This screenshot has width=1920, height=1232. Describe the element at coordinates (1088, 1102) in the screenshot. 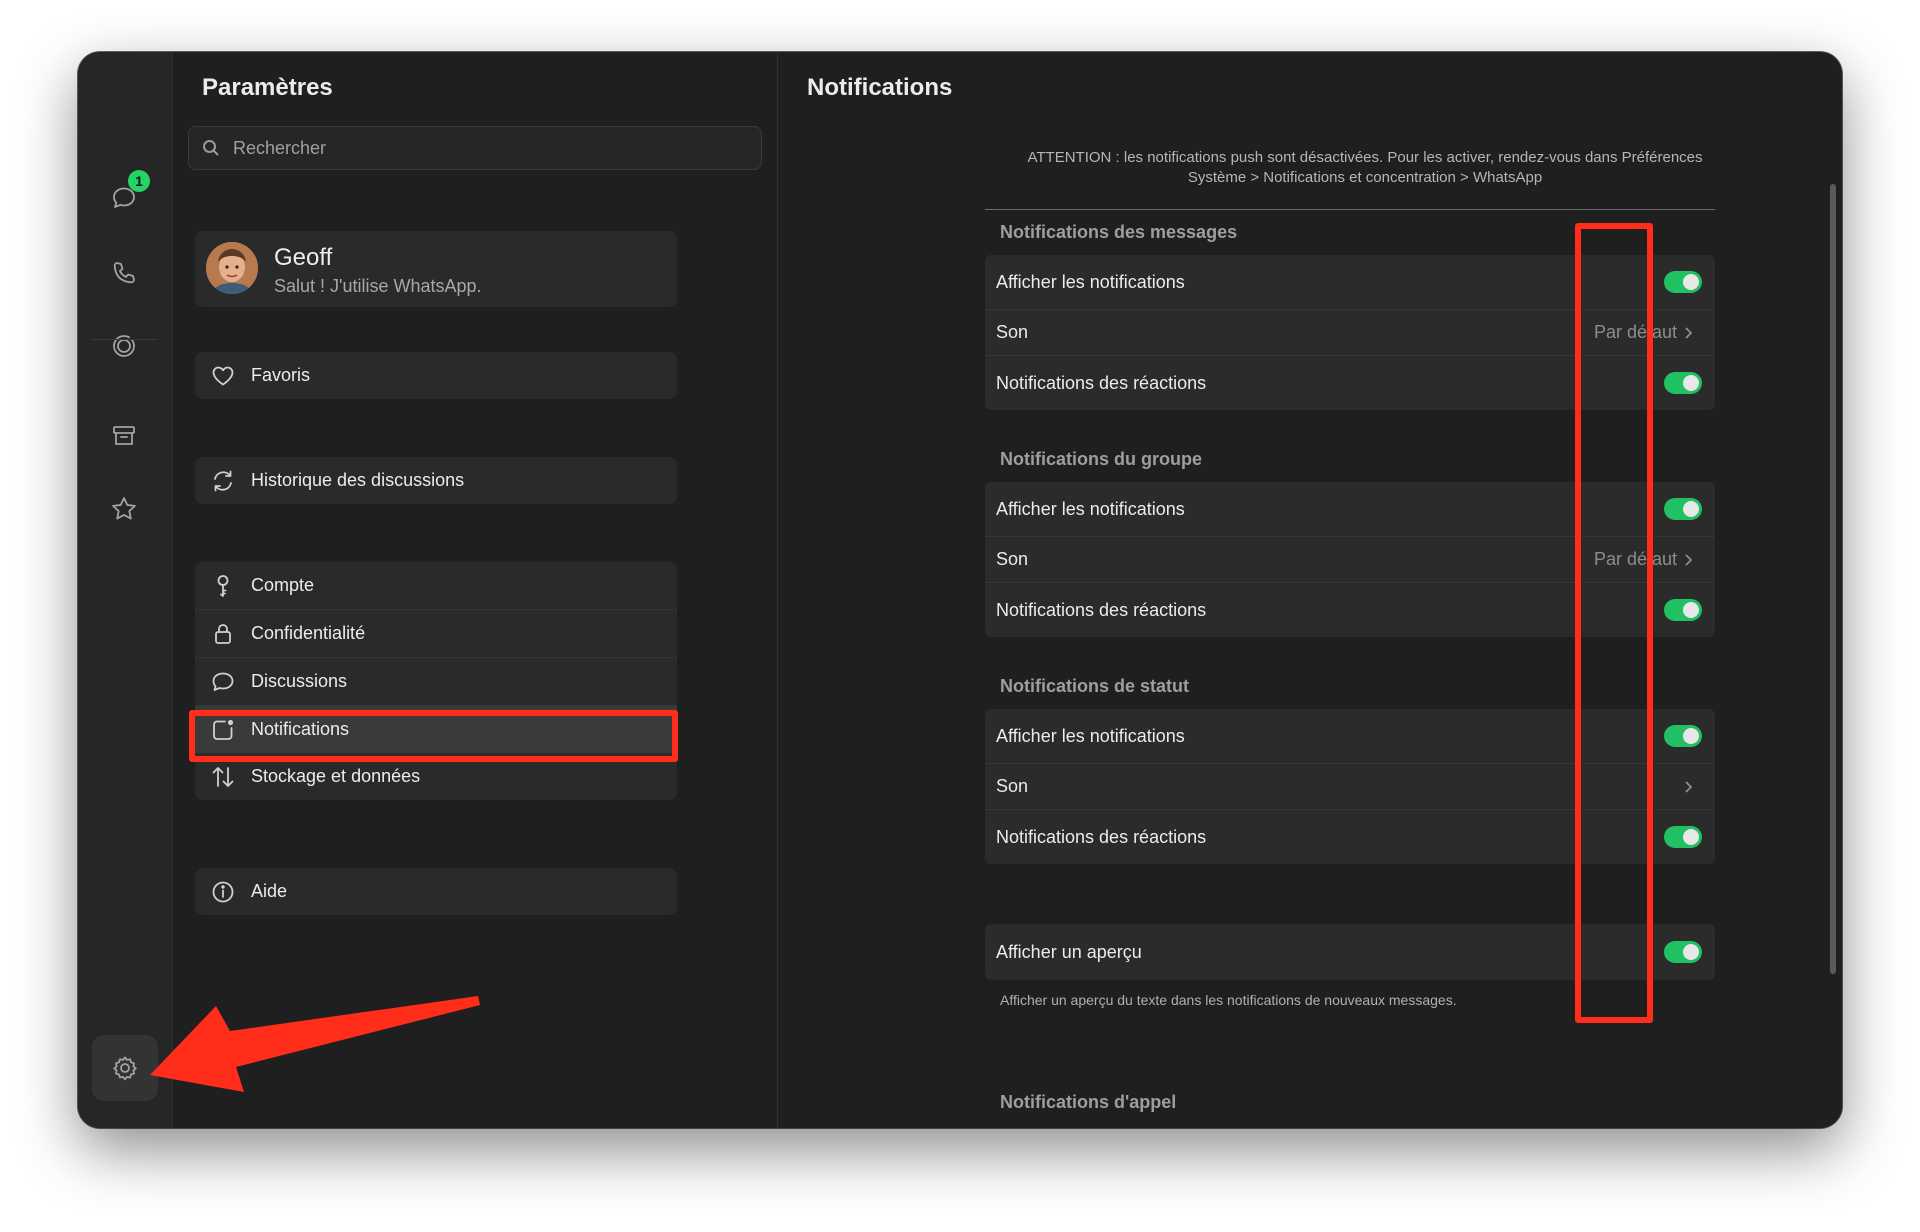

I see `section-title-calls: Notifications d'appel` at that location.